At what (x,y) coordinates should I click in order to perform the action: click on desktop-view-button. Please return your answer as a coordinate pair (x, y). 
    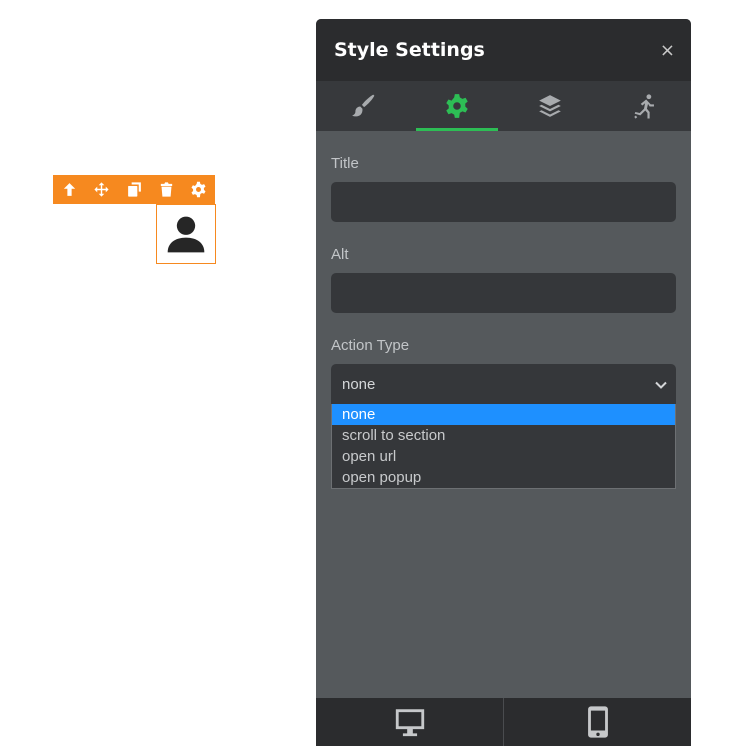
    Looking at the image, I should click on (409, 722).